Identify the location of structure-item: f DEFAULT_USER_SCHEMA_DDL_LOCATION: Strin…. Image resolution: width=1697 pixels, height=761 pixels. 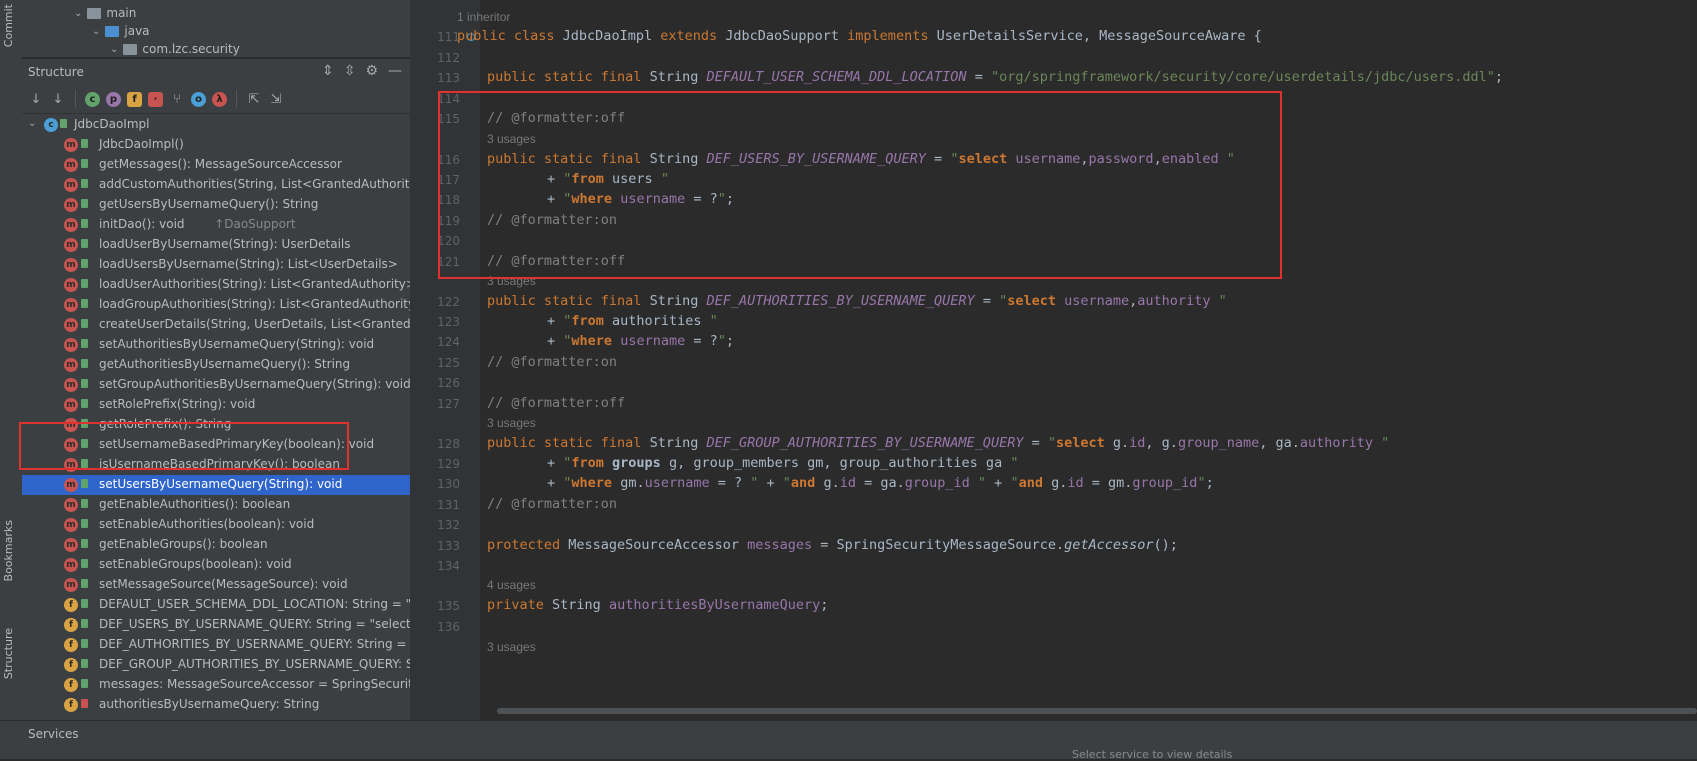
(216, 605).